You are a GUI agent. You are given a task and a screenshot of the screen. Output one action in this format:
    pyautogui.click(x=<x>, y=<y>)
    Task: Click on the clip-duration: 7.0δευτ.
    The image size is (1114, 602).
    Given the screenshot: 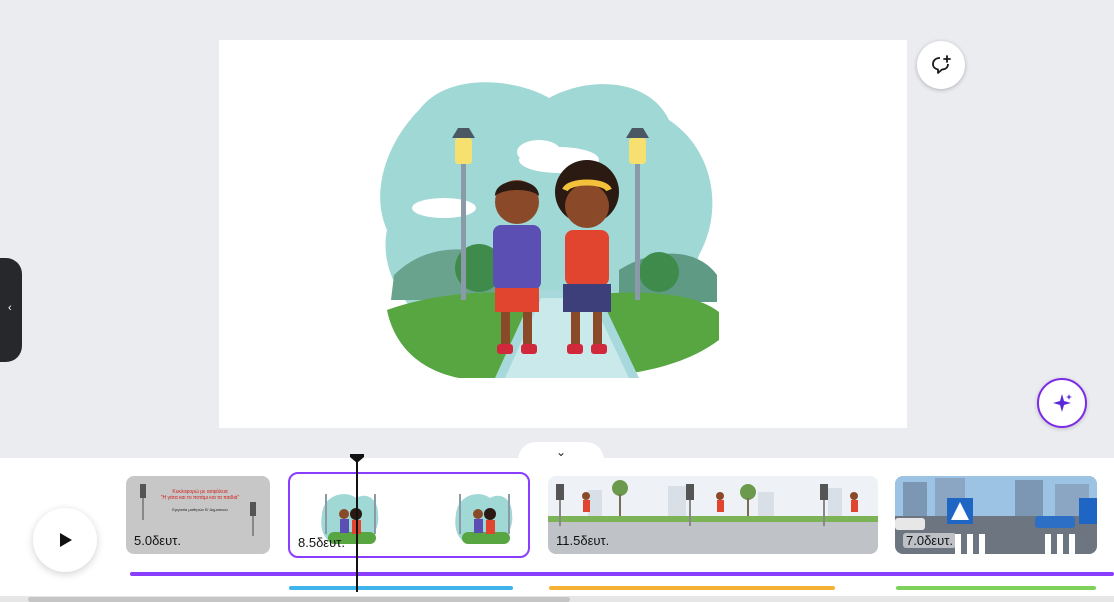 What is the action you would take?
    pyautogui.click(x=929, y=540)
    